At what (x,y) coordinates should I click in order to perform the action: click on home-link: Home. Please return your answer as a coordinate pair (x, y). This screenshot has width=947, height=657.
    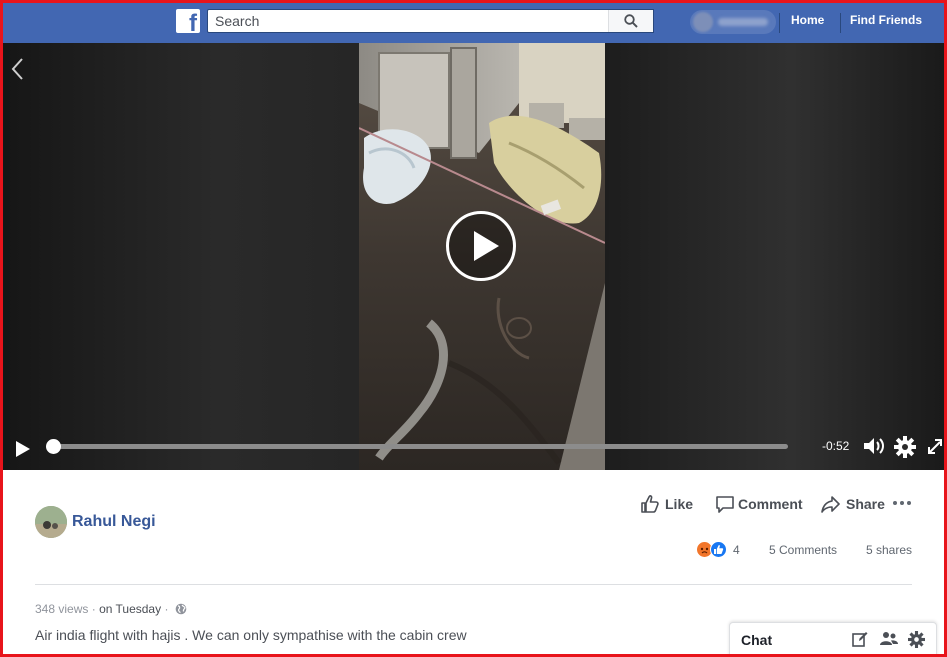
    Looking at the image, I should click on (807, 20).